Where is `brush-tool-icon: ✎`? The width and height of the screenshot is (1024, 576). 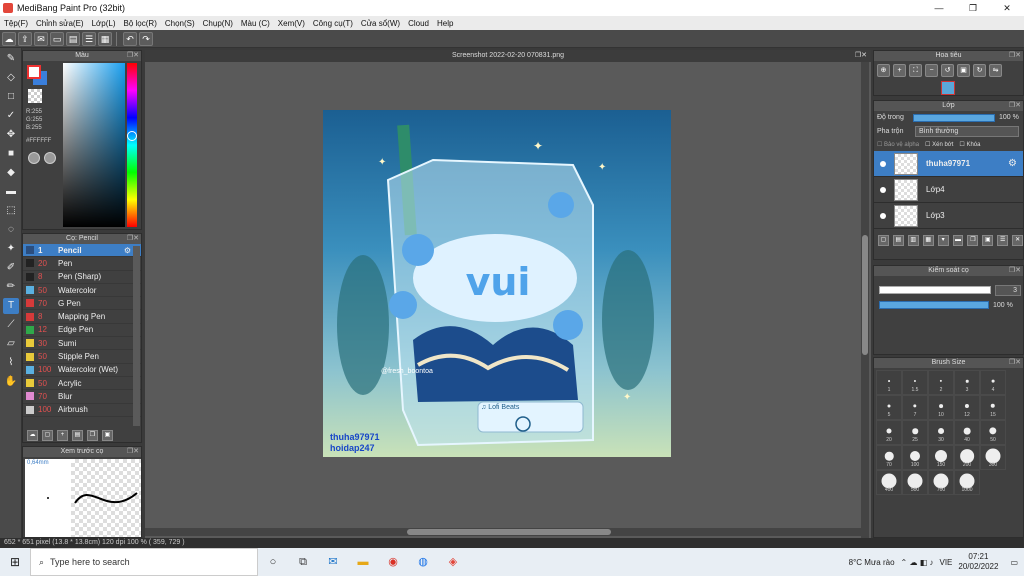 brush-tool-icon: ✎ is located at coordinates (11, 59).